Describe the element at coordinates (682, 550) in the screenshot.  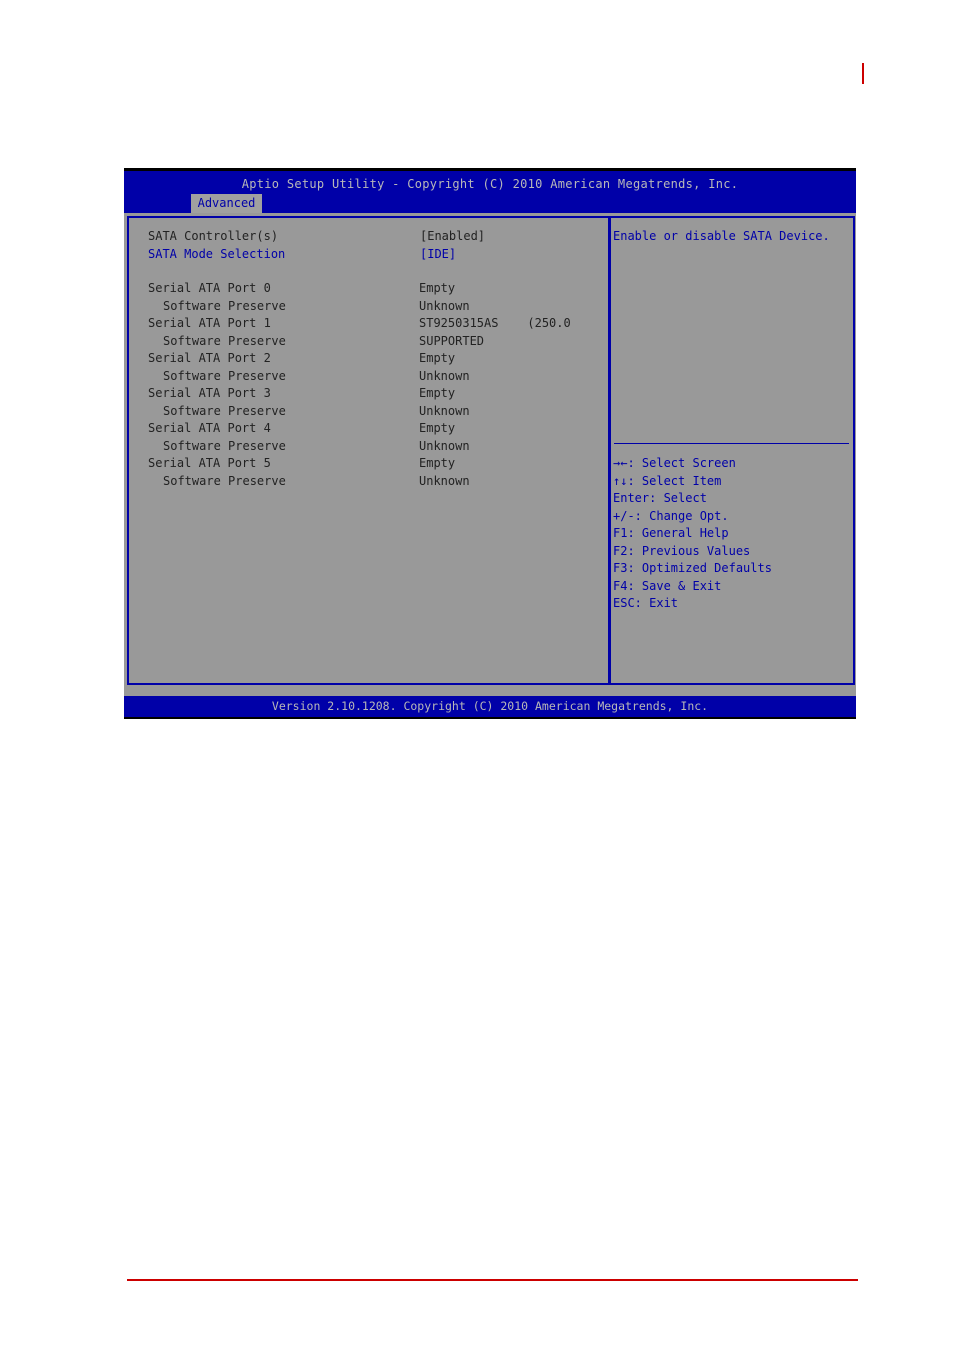
I see `key-hint: F2: Previous Values` at that location.